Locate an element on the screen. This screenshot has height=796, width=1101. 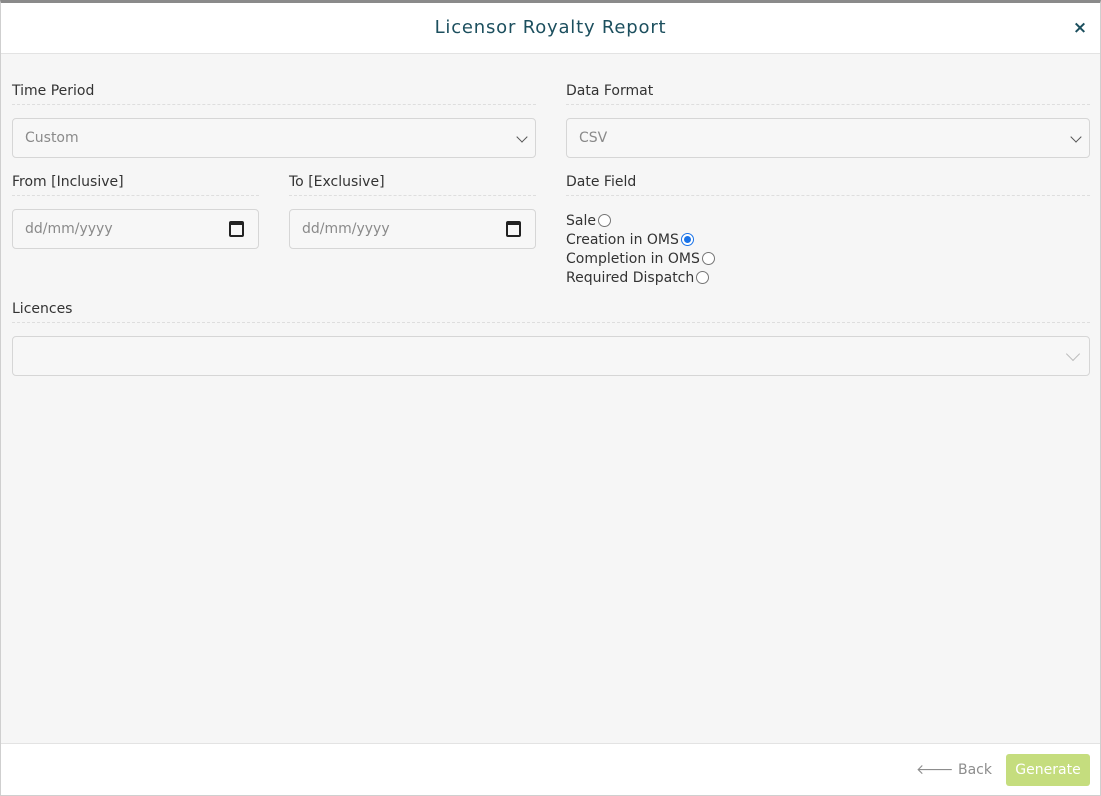
radio-option-creation: Creation in OMS is located at coordinates (630, 239).